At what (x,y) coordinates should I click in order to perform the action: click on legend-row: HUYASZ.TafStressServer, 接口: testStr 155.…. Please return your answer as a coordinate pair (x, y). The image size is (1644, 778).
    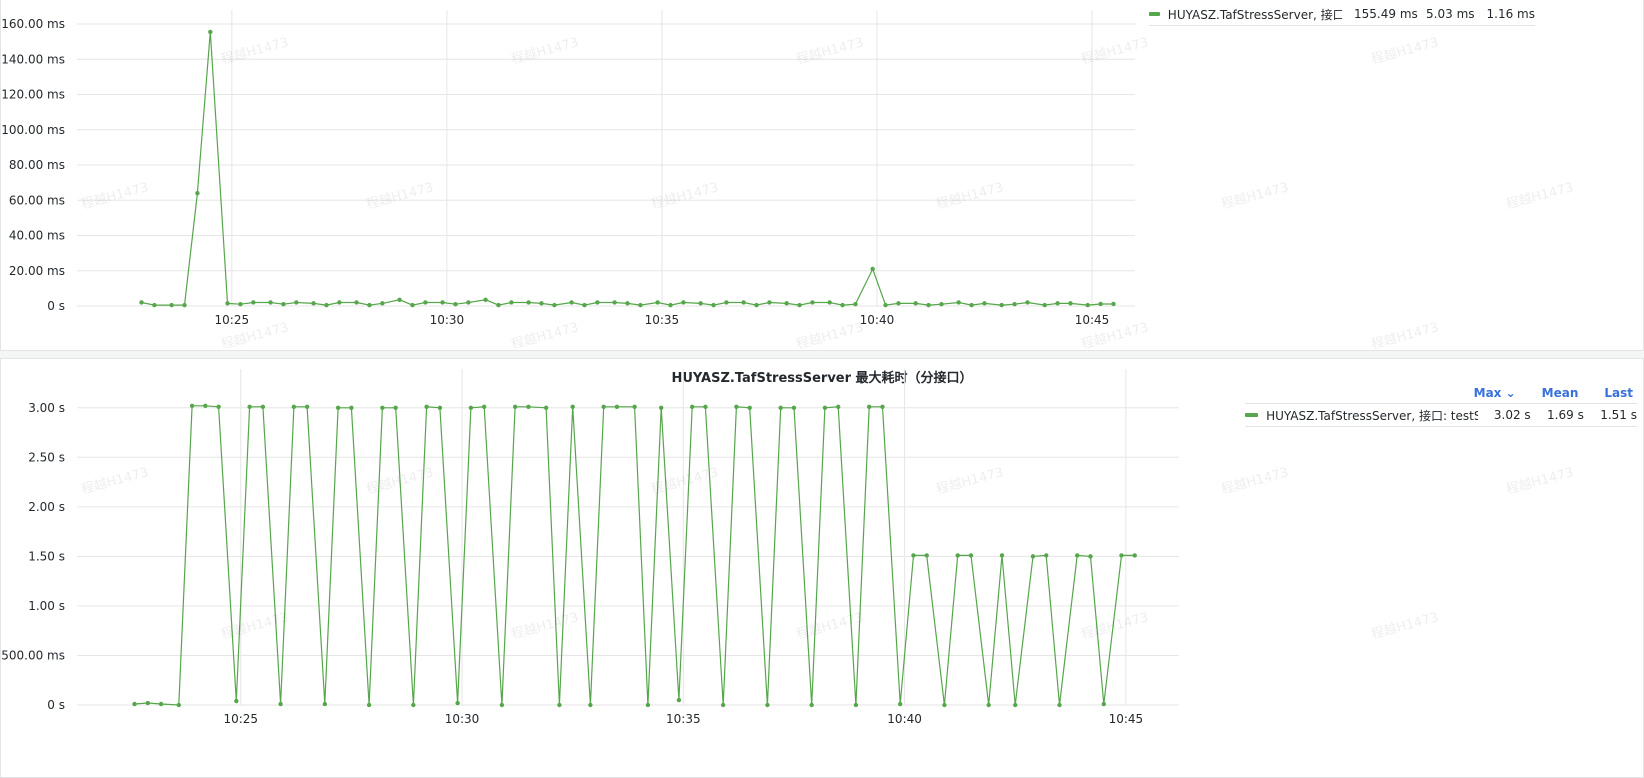
    Looking at the image, I should click on (1342, 14).